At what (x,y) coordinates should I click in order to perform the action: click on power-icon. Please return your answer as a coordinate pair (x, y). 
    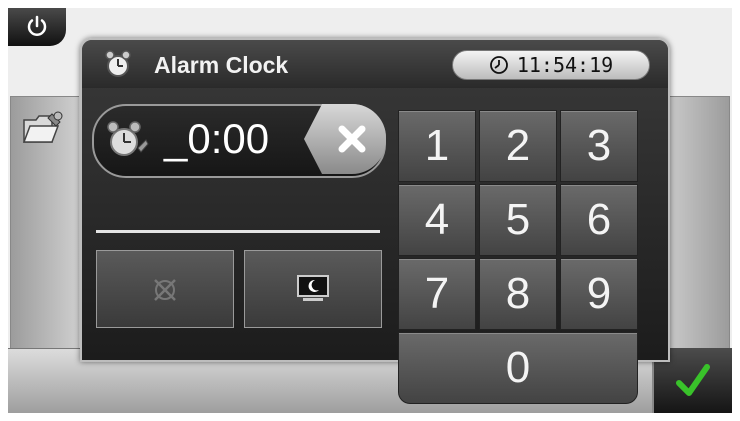
    Looking at the image, I should click on (37, 25).